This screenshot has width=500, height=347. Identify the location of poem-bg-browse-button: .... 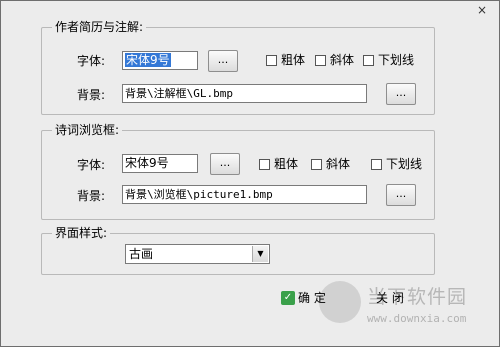
(401, 195).